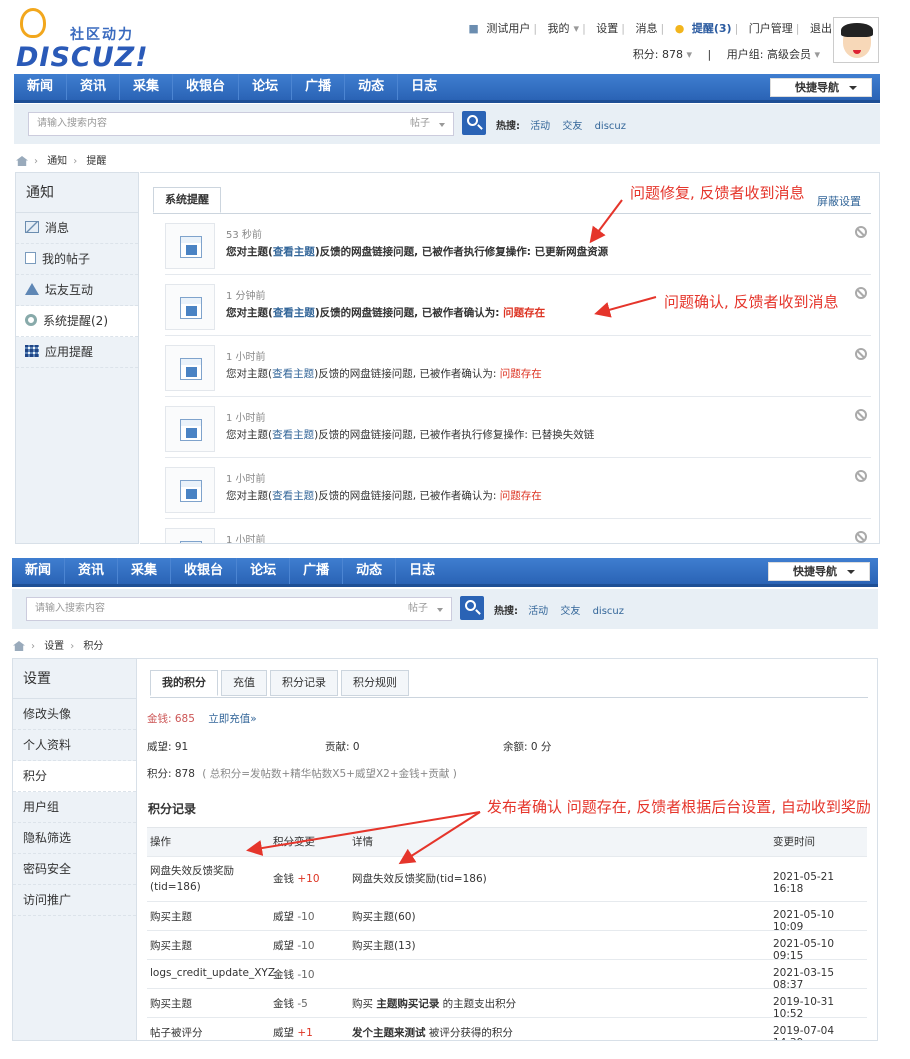 Image resolution: width=910 pixels, height=1059 pixels. What do you see at coordinates (304, 683) in the screenshot?
I see `tab-credit-log: 积分记录` at bounding box center [304, 683].